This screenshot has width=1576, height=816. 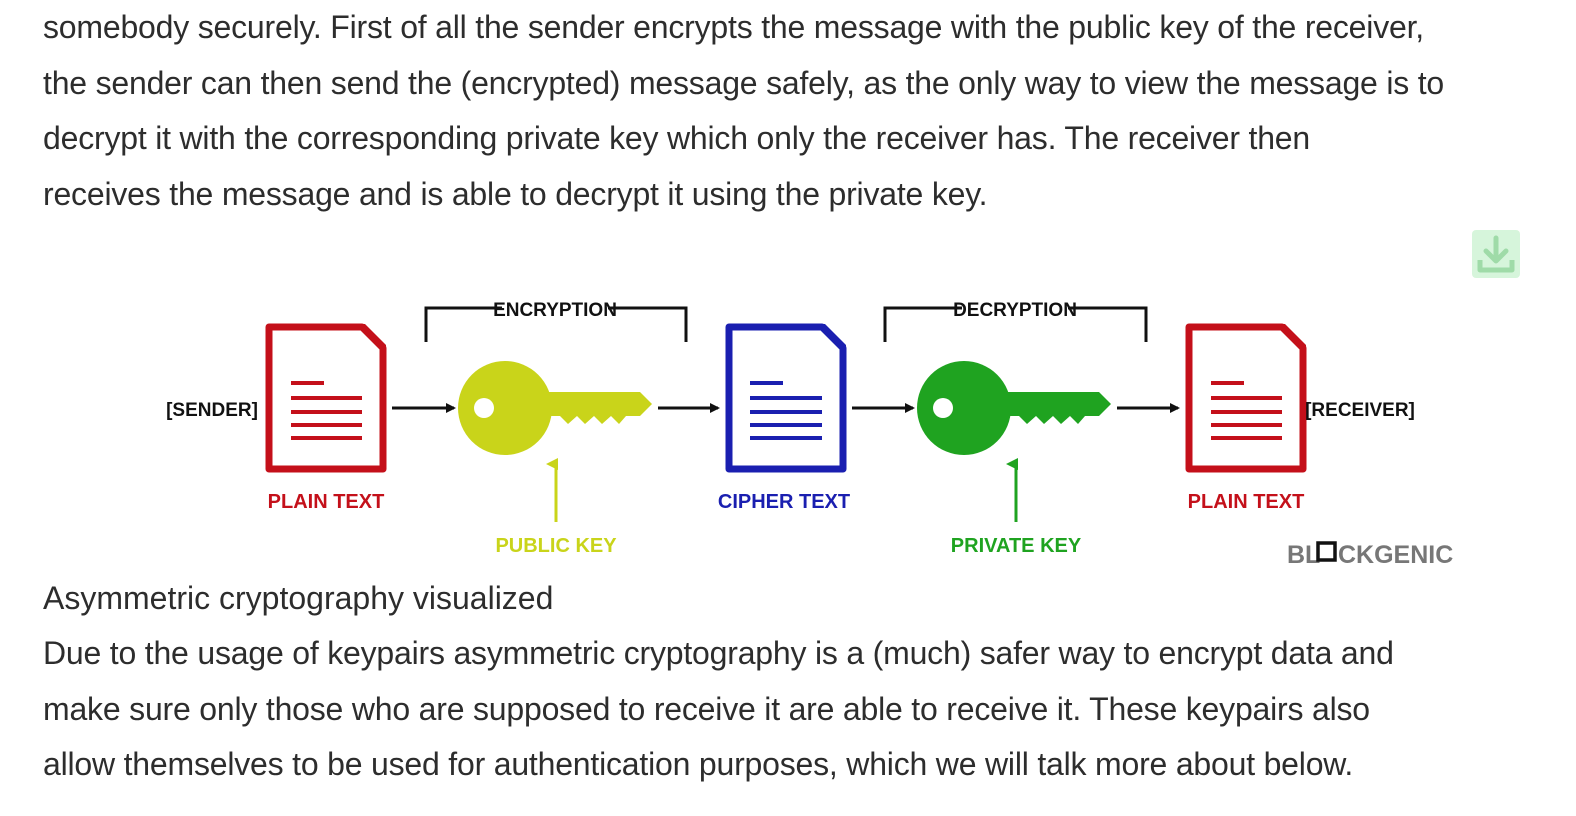 What do you see at coordinates (1303, 555) in the screenshot?
I see `watermark-prefix: BL` at bounding box center [1303, 555].